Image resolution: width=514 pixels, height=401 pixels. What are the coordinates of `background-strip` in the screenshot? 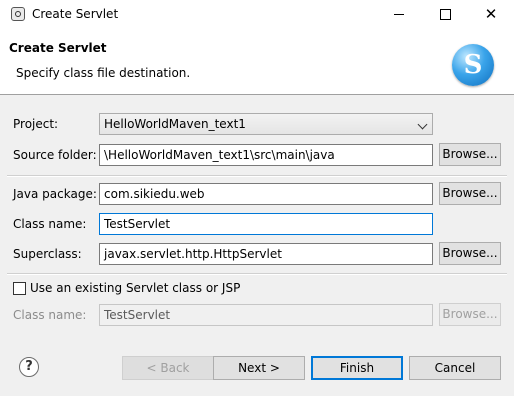 It's located at (257, 398).